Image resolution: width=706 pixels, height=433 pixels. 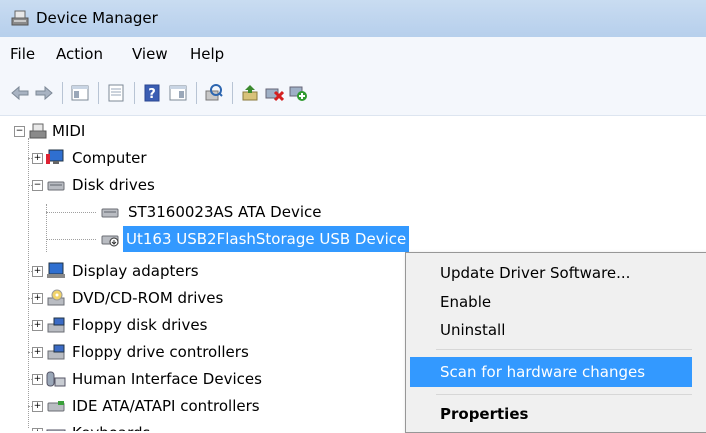 I want to click on back-arrow-icon, so click(x=20, y=93).